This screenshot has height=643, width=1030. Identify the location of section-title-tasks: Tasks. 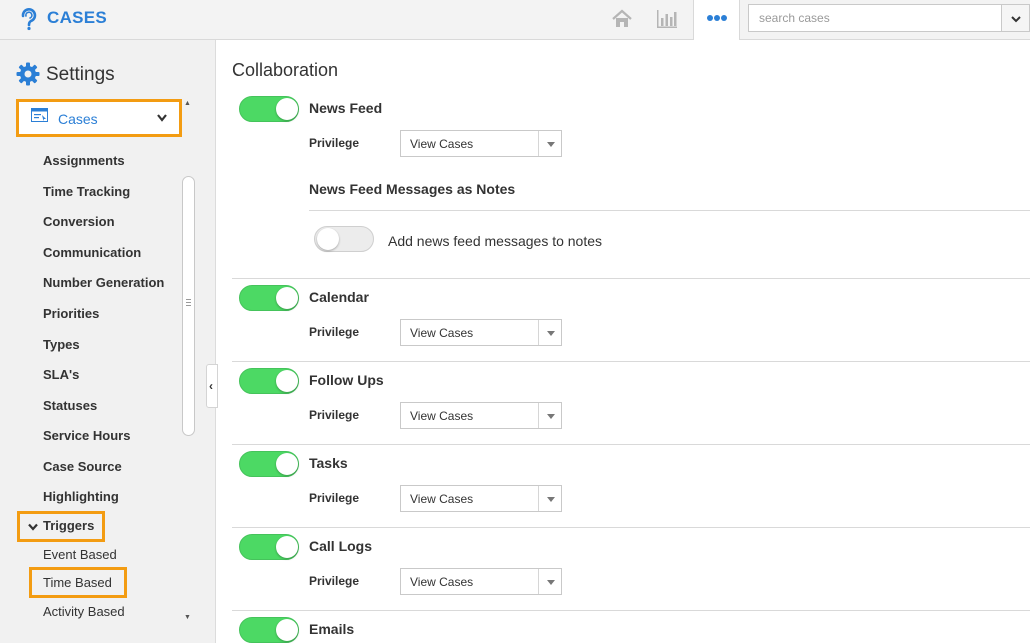
(328, 463).